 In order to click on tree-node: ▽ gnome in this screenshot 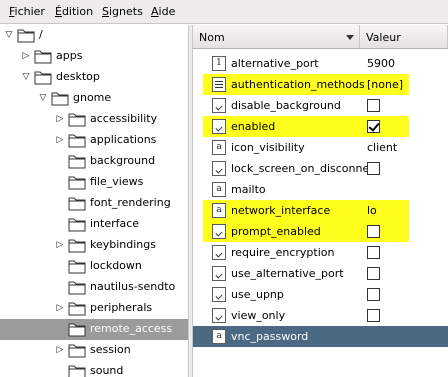, I will do `click(94, 98)`.